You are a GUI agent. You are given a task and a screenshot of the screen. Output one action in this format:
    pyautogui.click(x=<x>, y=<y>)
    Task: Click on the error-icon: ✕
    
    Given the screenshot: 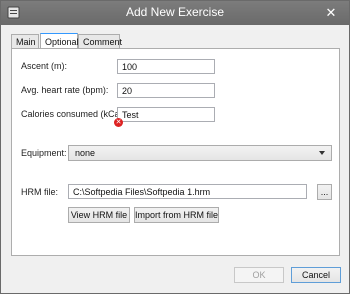 What is the action you would take?
    pyautogui.click(x=118, y=122)
    